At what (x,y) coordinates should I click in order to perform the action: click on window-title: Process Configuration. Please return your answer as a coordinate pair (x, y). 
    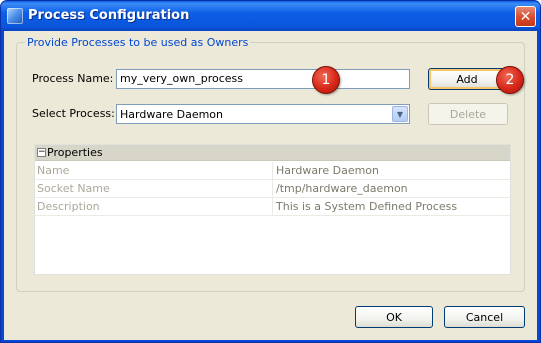
    Looking at the image, I should click on (109, 15).